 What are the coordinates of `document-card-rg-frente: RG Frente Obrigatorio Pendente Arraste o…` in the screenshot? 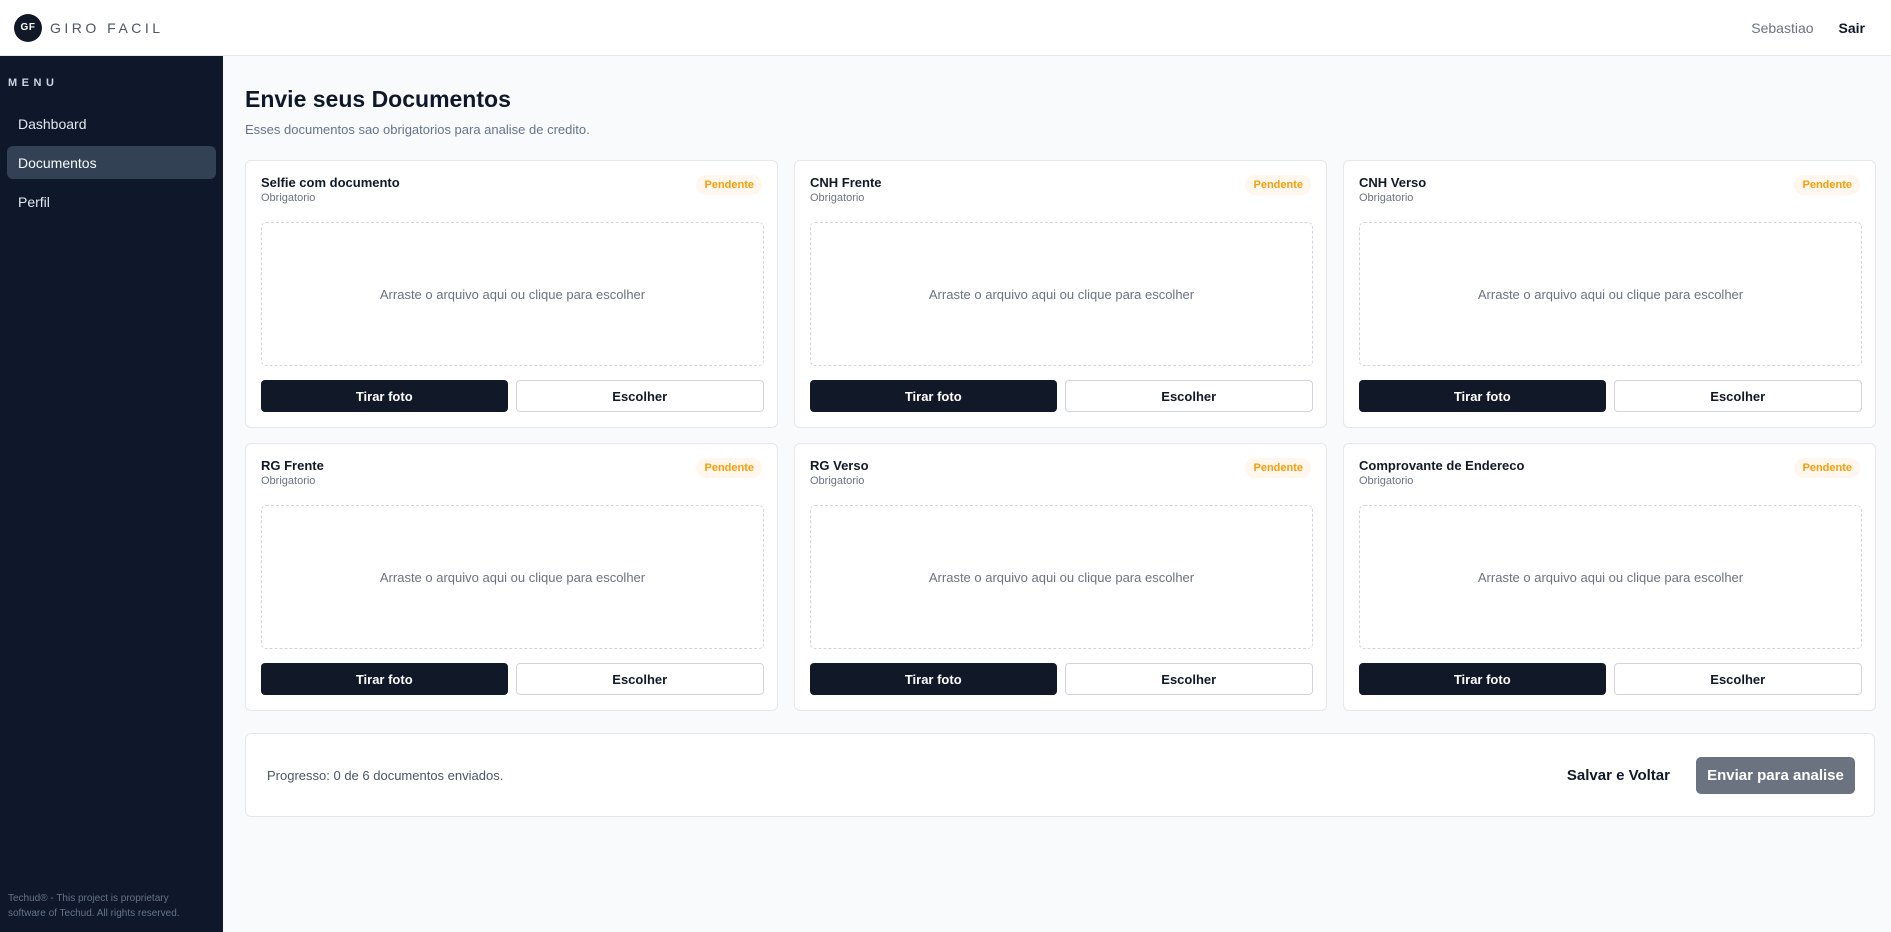 It's located at (511, 577).